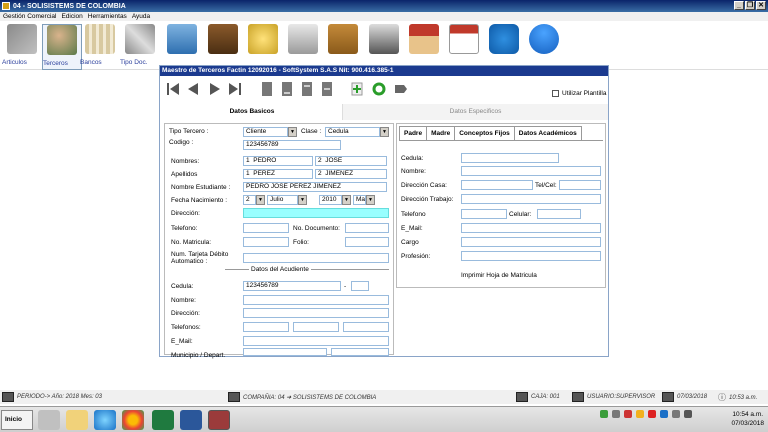  What do you see at coordinates (335, 200) in the screenshot?
I see `anio-select: 2010 ▼` at bounding box center [335, 200].